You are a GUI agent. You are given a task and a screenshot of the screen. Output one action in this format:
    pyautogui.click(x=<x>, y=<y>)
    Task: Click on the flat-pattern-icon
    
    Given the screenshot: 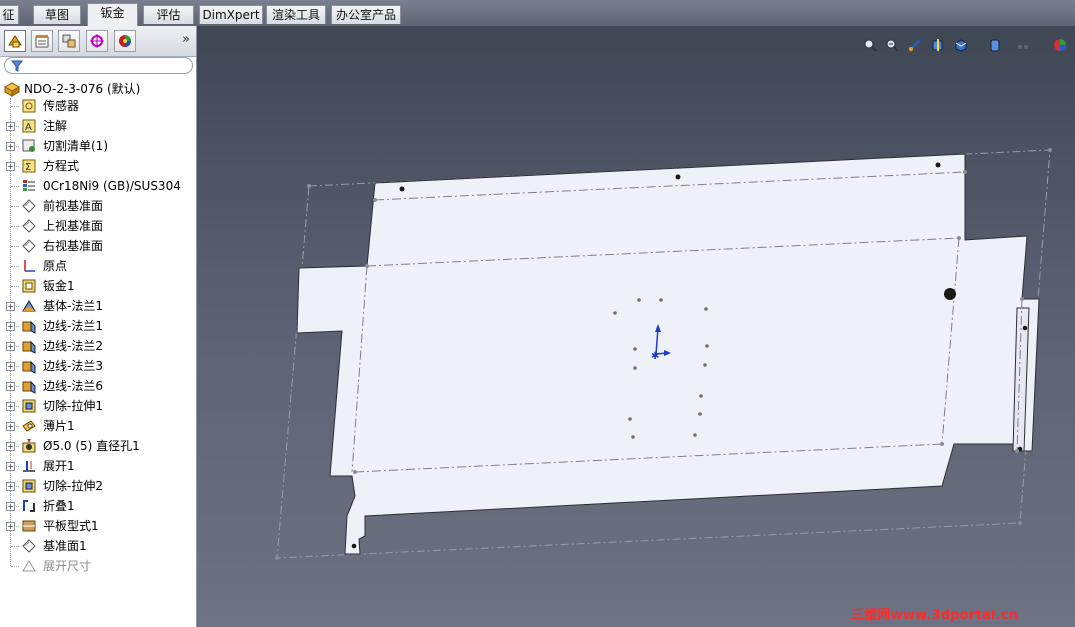 What is the action you would take?
    pyautogui.click(x=29, y=526)
    